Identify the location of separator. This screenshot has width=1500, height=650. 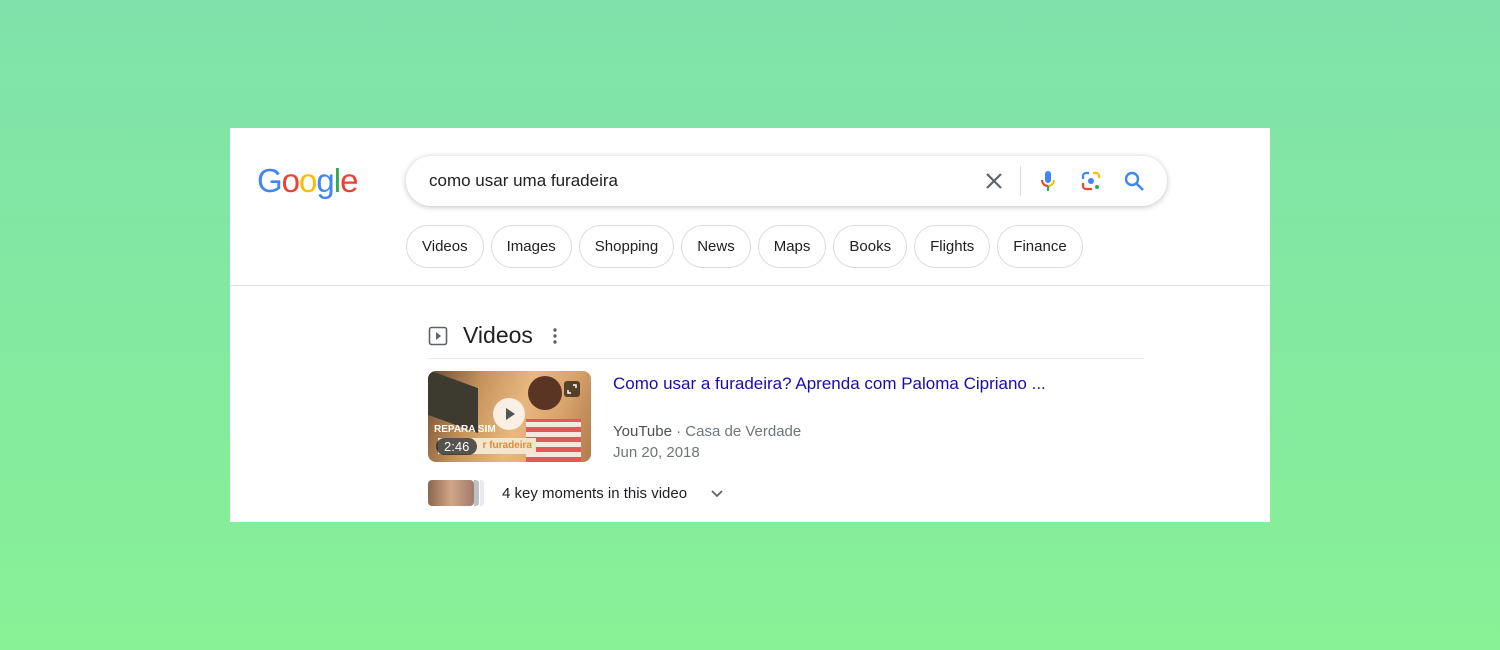
(1020, 181).